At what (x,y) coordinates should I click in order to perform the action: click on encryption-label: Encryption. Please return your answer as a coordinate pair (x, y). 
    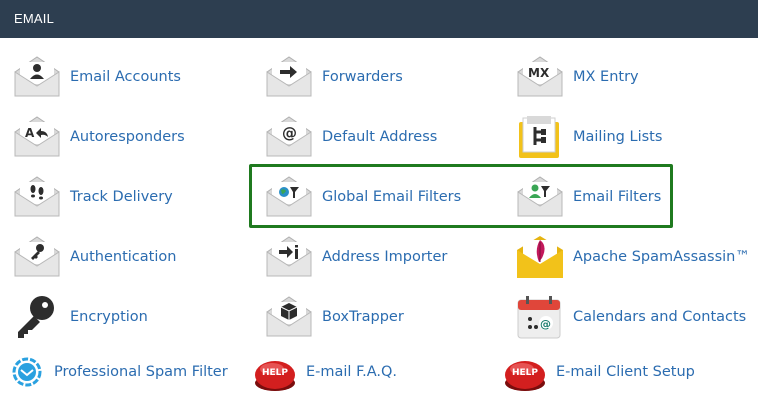
    Looking at the image, I should click on (109, 317).